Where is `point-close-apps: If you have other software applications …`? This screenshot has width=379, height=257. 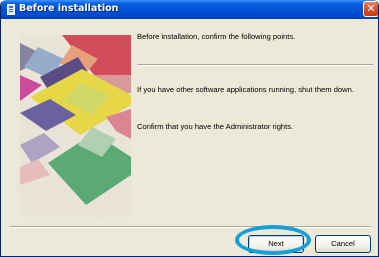 point-close-apps: If you have other software applications … is located at coordinates (245, 89).